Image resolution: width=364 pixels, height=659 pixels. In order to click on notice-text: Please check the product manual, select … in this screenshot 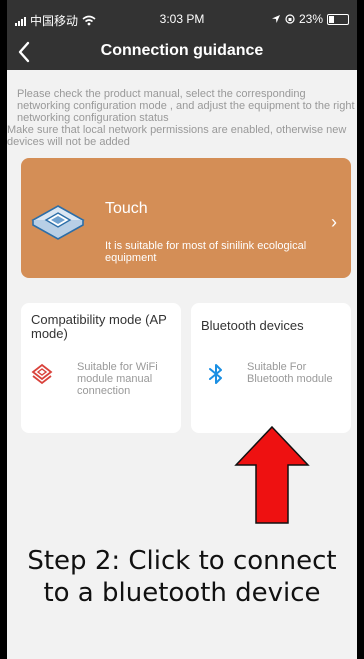, I will do `click(182, 118)`.